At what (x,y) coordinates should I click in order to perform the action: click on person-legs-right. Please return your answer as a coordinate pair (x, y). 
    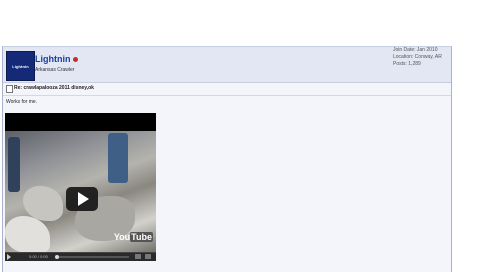
    Looking at the image, I should click on (118, 158).